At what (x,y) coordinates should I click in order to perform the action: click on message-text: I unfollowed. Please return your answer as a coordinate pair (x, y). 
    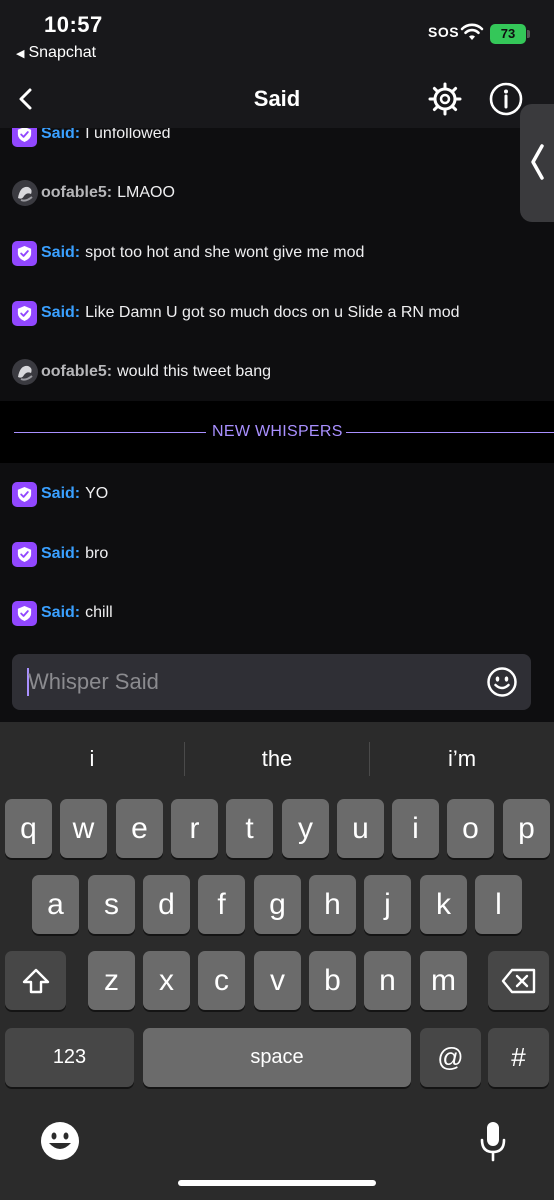
    Looking at the image, I should click on (128, 135).